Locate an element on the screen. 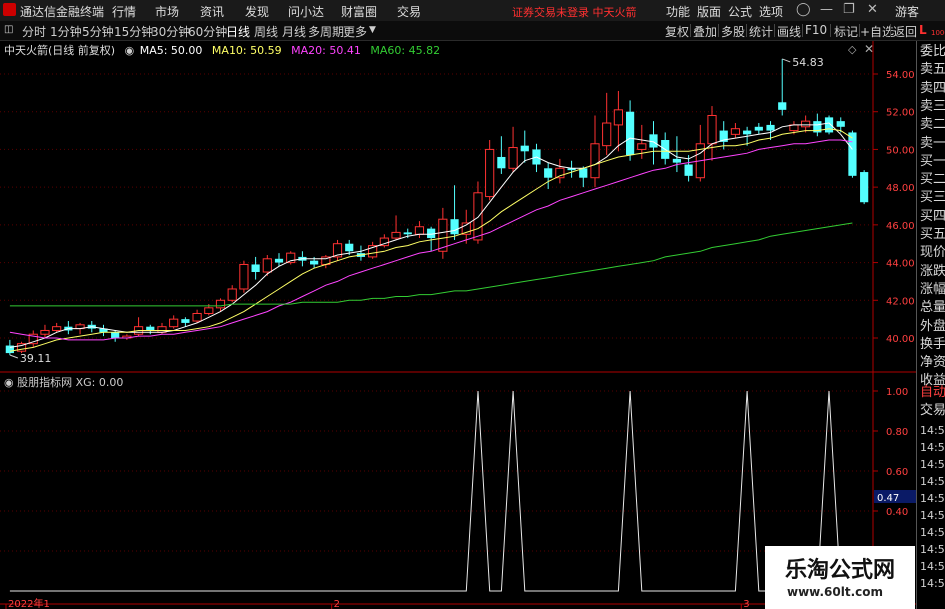 The width and height of the screenshot is (945, 609). panel-options-icon: ◇ is located at coordinates (852, 49).